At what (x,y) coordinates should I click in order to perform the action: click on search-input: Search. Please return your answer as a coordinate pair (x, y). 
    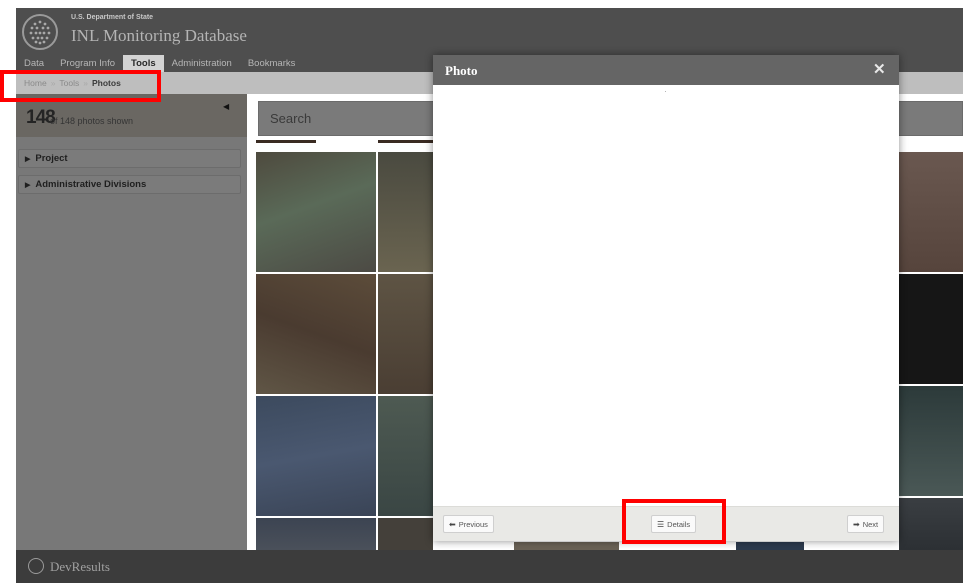
    Looking at the image, I should click on (348, 118).